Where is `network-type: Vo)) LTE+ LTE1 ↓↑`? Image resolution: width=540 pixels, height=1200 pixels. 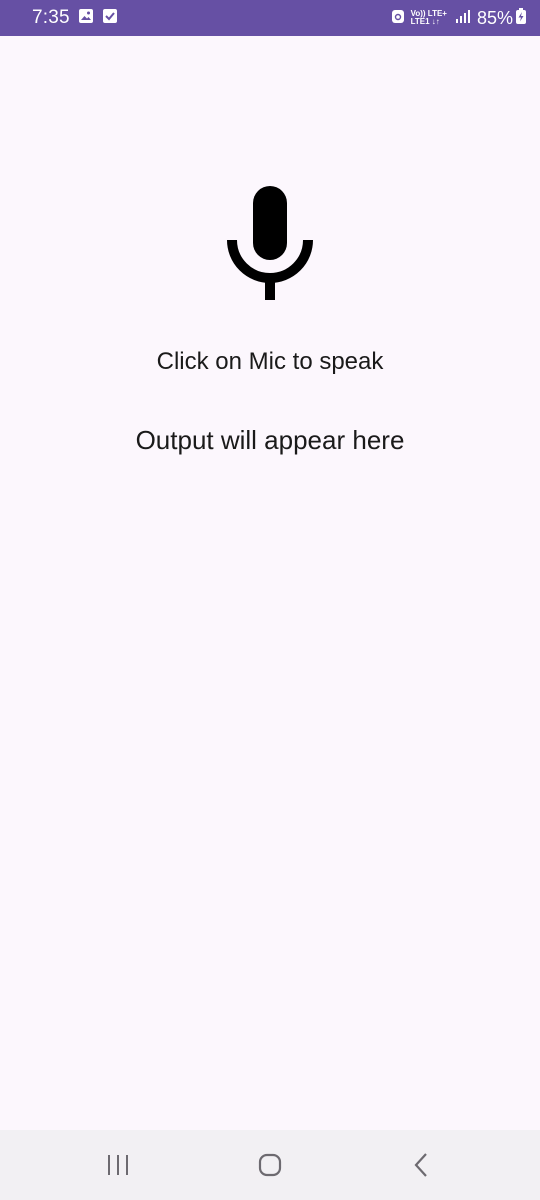 network-type: Vo)) LTE+ LTE1 ↓↑ is located at coordinates (429, 18).